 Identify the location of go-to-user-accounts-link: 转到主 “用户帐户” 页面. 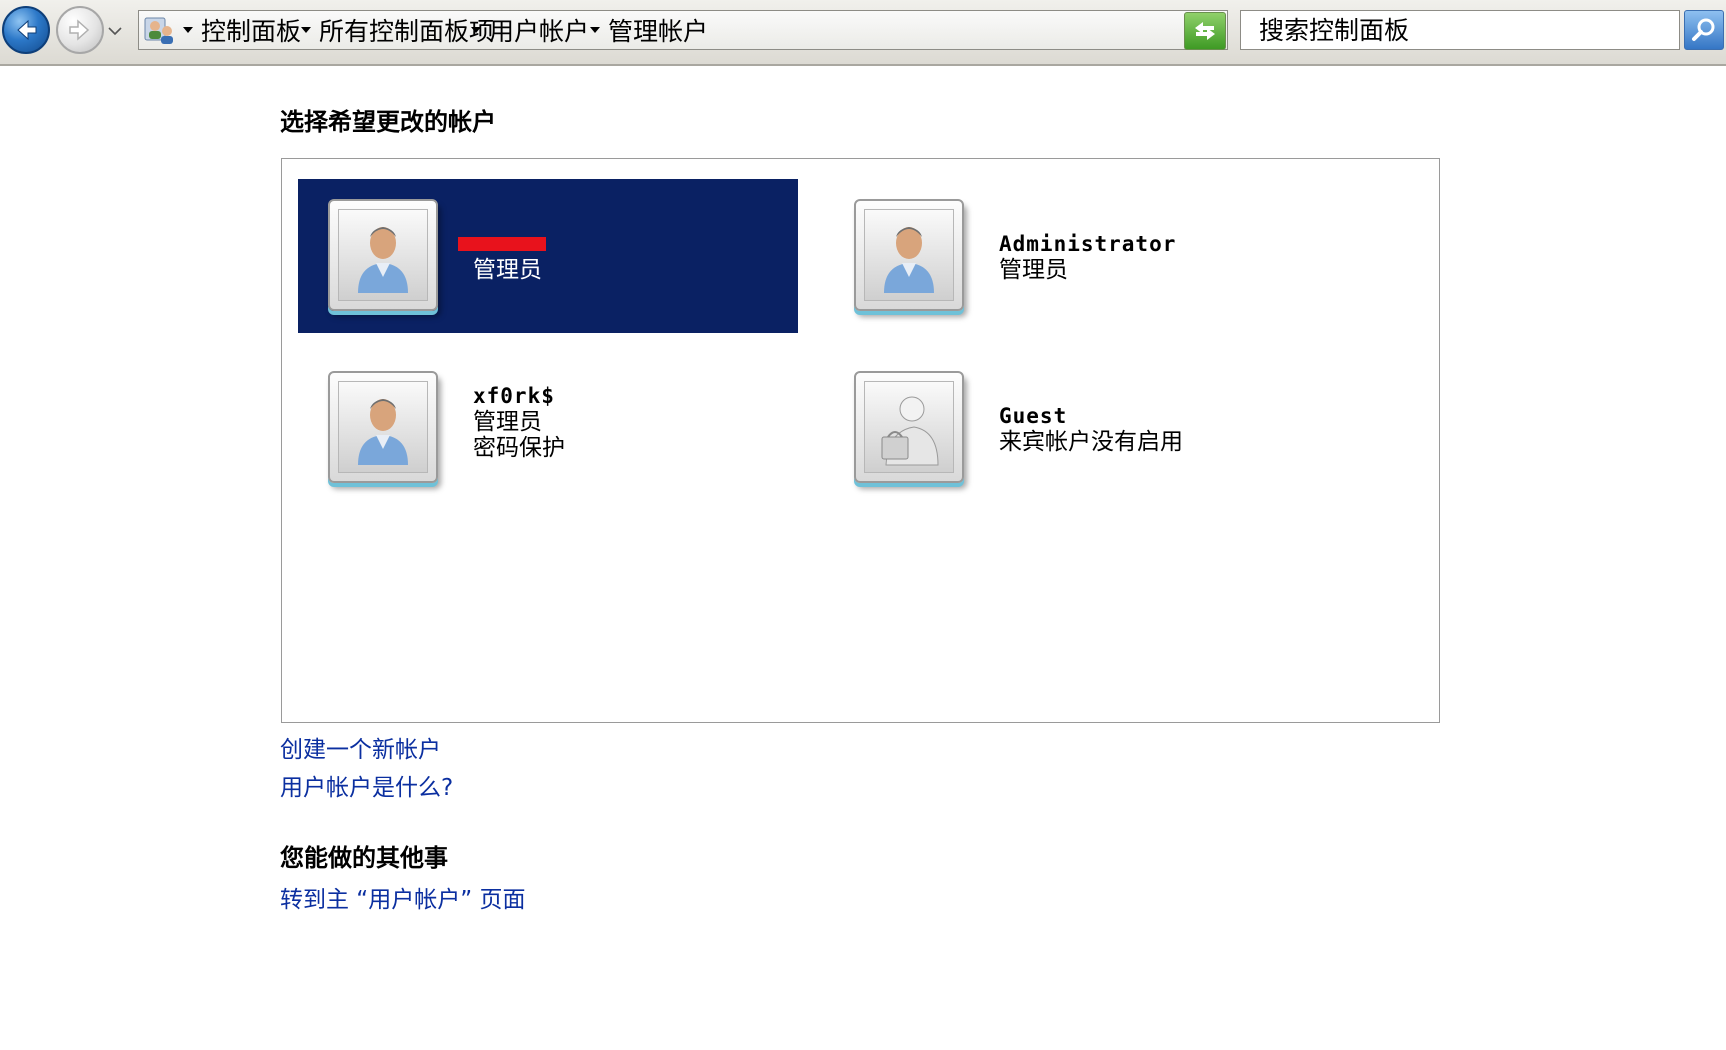
(402, 897).